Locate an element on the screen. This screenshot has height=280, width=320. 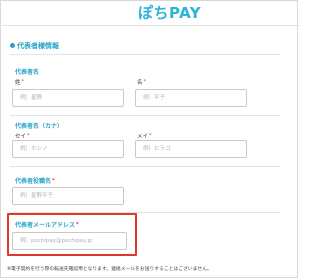
first-name-input is located at coordinates (191, 98).